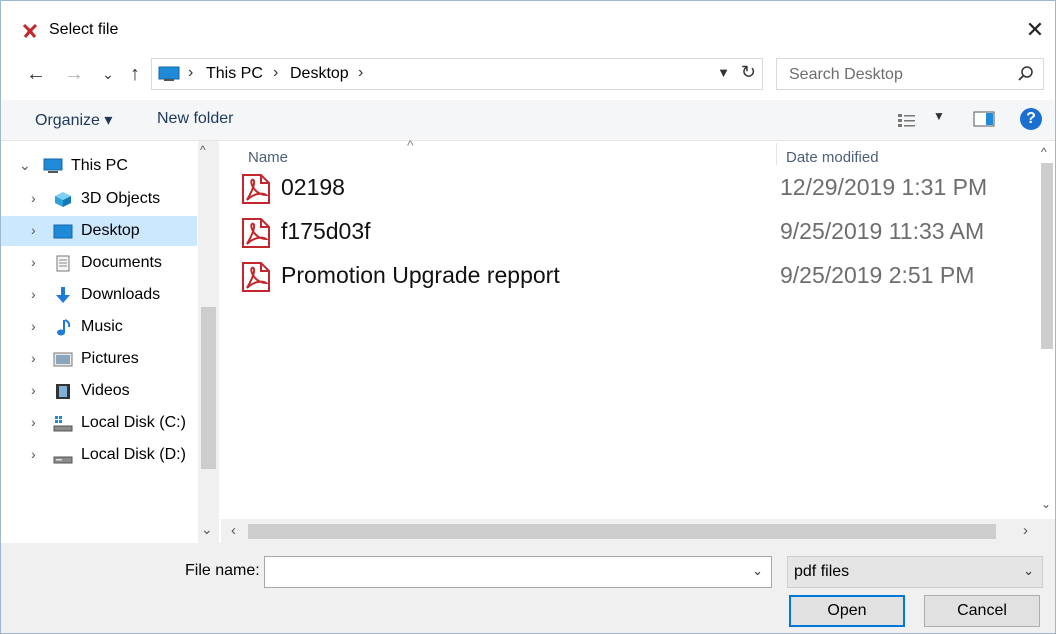 The image size is (1056, 634). Describe the element at coordinates (73, 120) in the screenshot. I see `organize-menu: Organize ▾` at that location.